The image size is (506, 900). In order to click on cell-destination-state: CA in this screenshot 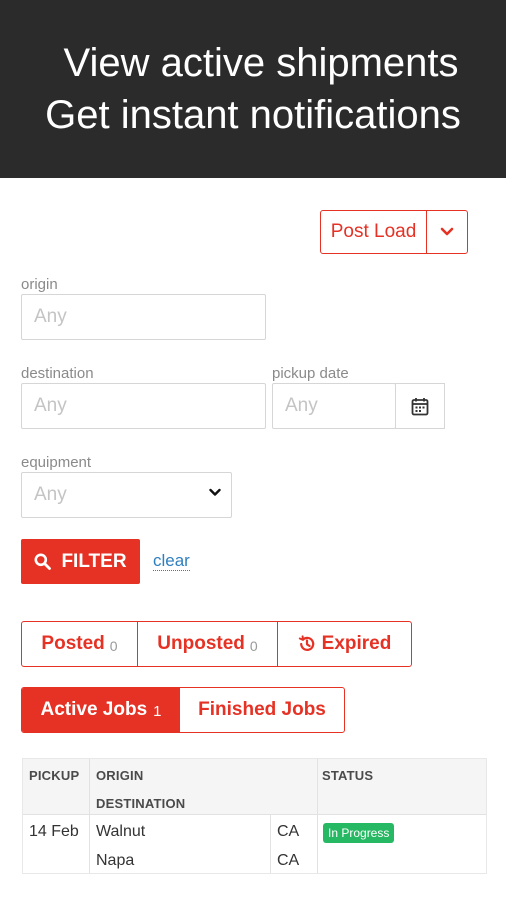, I will do `click(288, 860)`.